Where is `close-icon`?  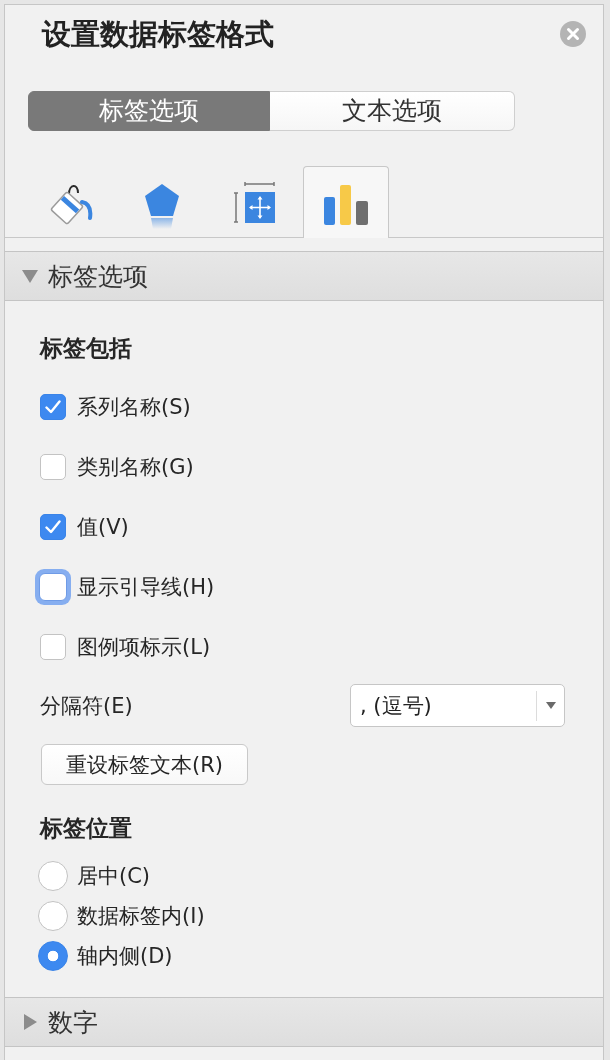 close-icon is located at coordinates (573, 34).